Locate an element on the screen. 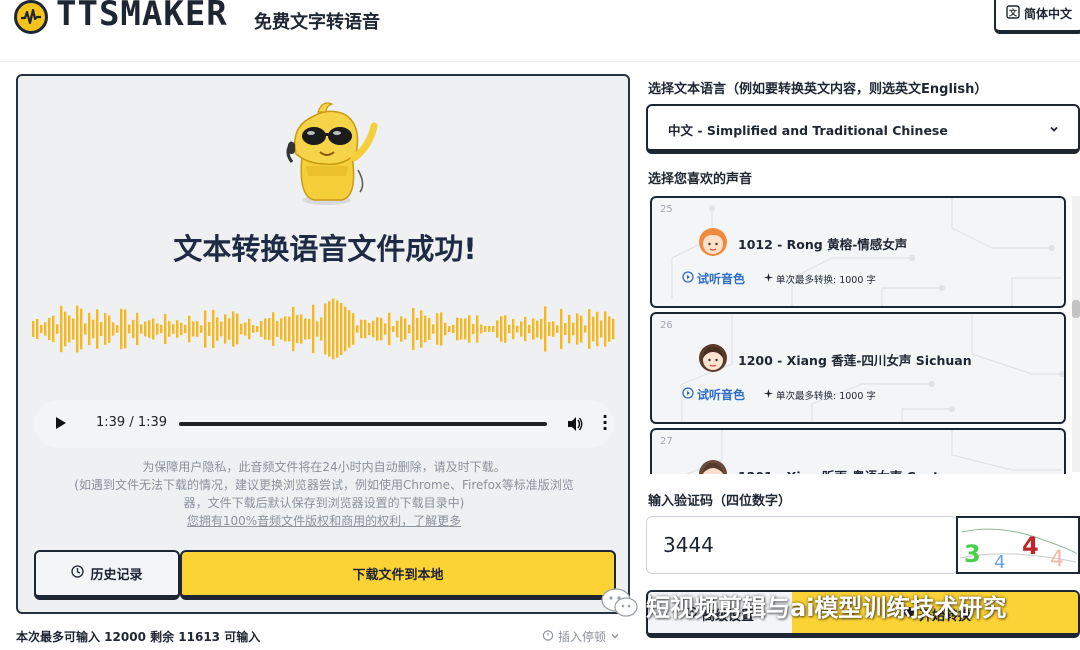 This screenshot has height=650, width=1080. watermark: 短视频剪辑与ai模型训练技术研究 is located at coordinates (803, 605).